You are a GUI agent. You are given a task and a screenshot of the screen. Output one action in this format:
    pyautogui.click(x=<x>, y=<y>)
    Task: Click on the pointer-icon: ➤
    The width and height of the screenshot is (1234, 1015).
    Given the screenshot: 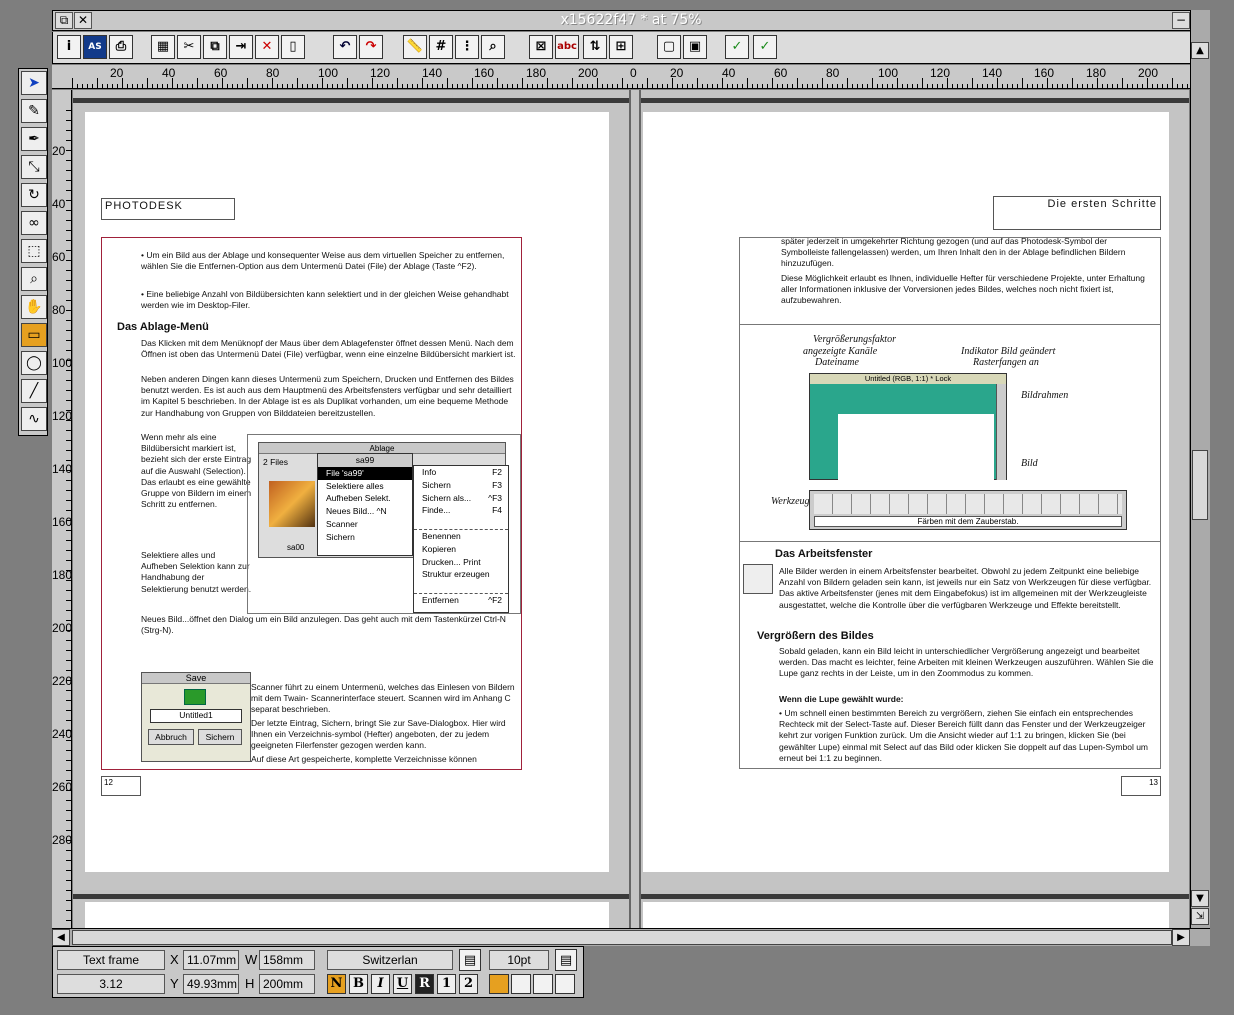 What is the action you would take?
    pyautogui.click(x=34, y=83)
    